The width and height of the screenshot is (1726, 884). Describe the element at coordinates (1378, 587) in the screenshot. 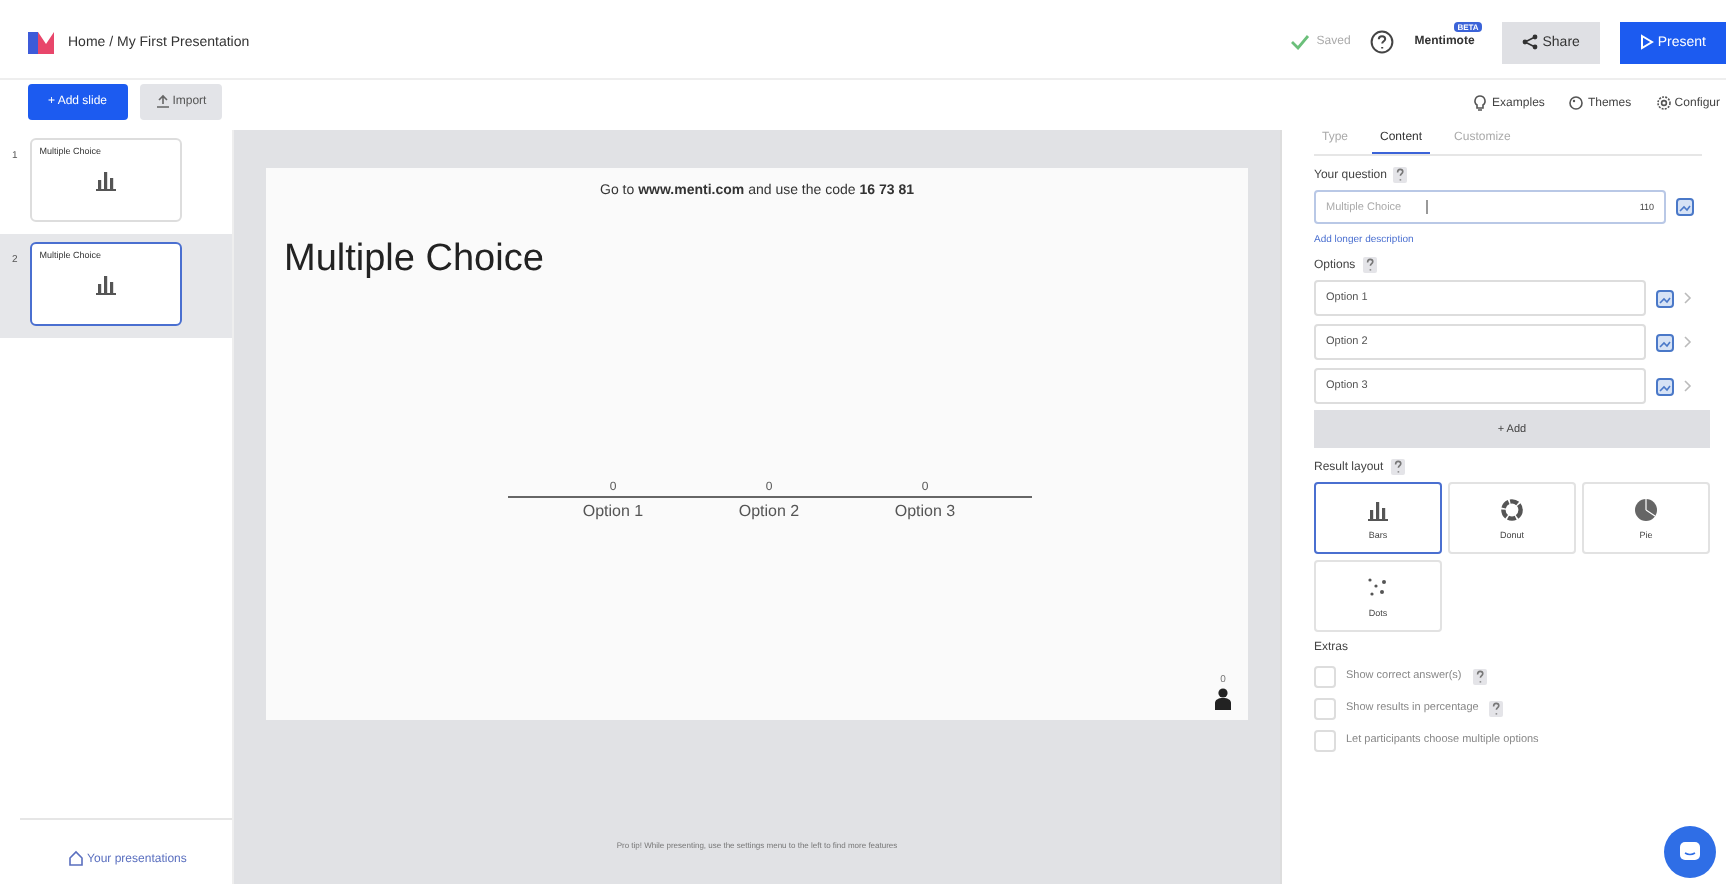

I see `scatter-icon` at that location.